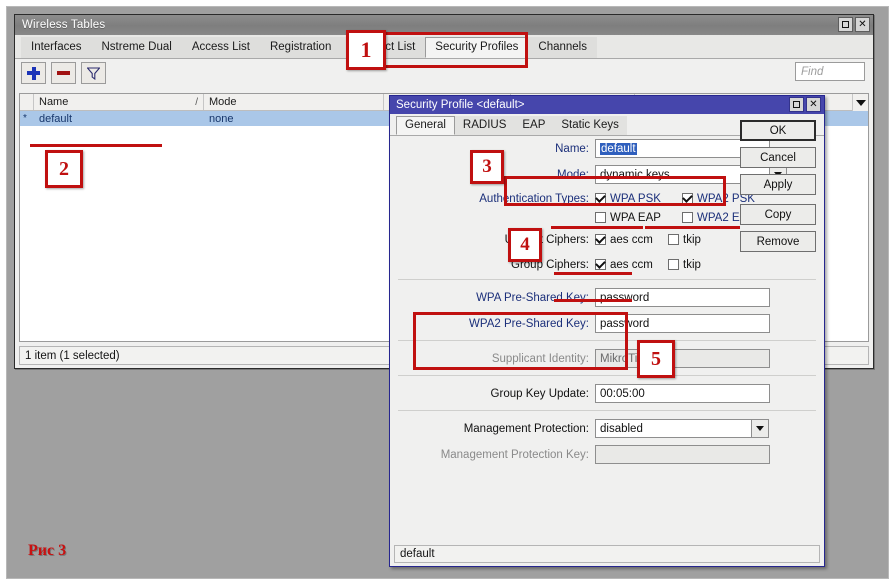 The image size is (895, 585). I want to click on maximize-icon, so click(845, 24).